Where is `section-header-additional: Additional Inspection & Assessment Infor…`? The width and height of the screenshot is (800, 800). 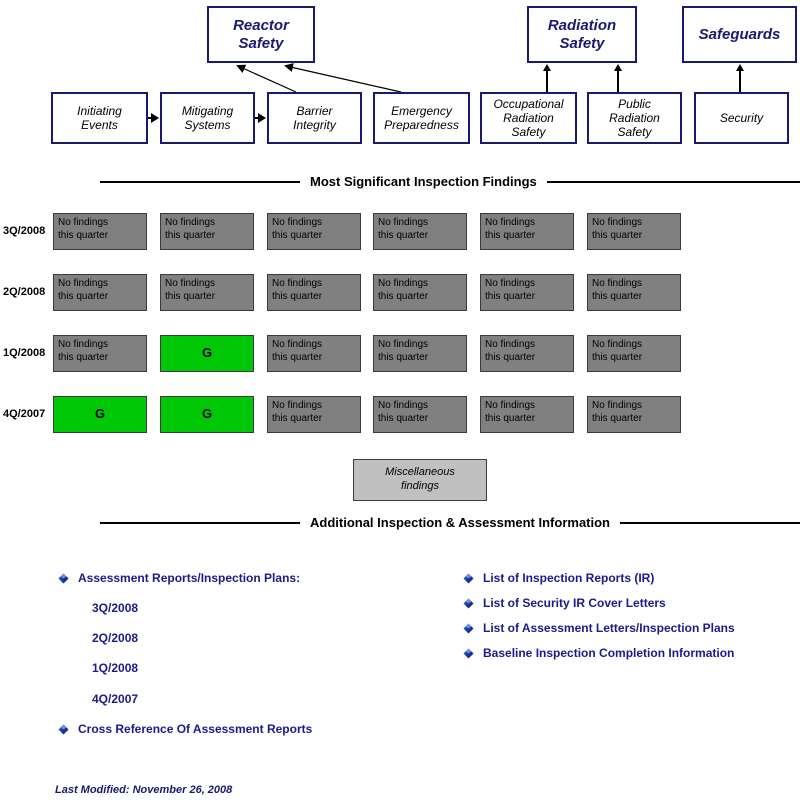 section-header-additional: Additional Inspection & Assessment Infor… is located at coordinates (400, 522).